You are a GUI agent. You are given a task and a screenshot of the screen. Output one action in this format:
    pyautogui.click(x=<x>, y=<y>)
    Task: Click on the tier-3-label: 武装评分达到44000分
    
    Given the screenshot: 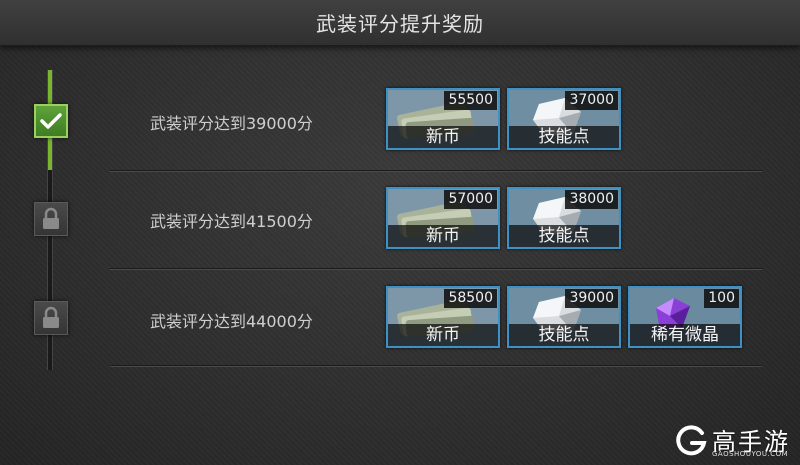 What is the action you would take?
    pyautogui.click(x=231, y=321)
    